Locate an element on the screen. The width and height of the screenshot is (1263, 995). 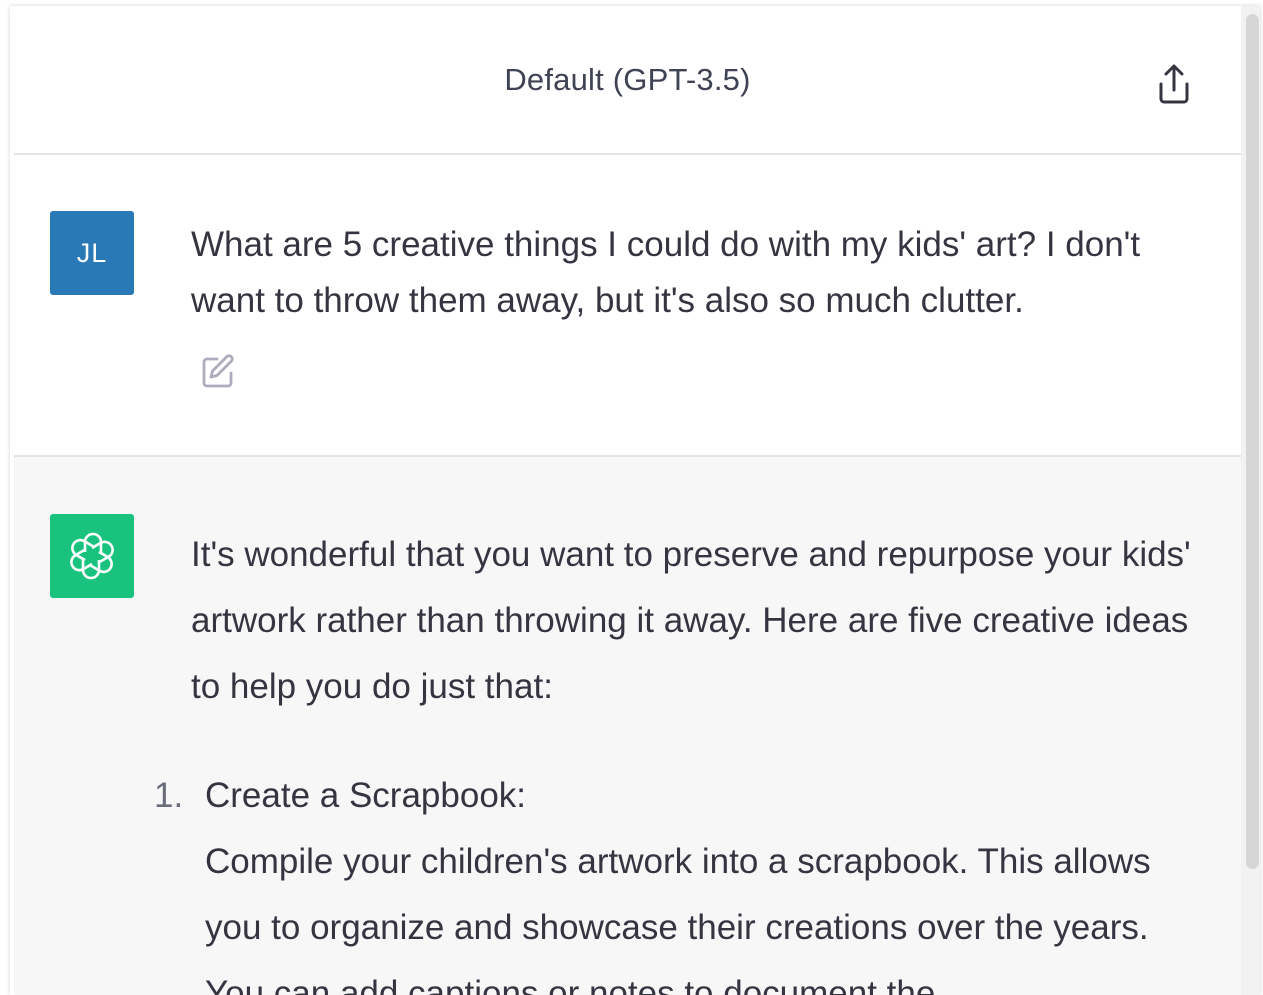
openai-logo-icon is located at coordinates (92, 556).